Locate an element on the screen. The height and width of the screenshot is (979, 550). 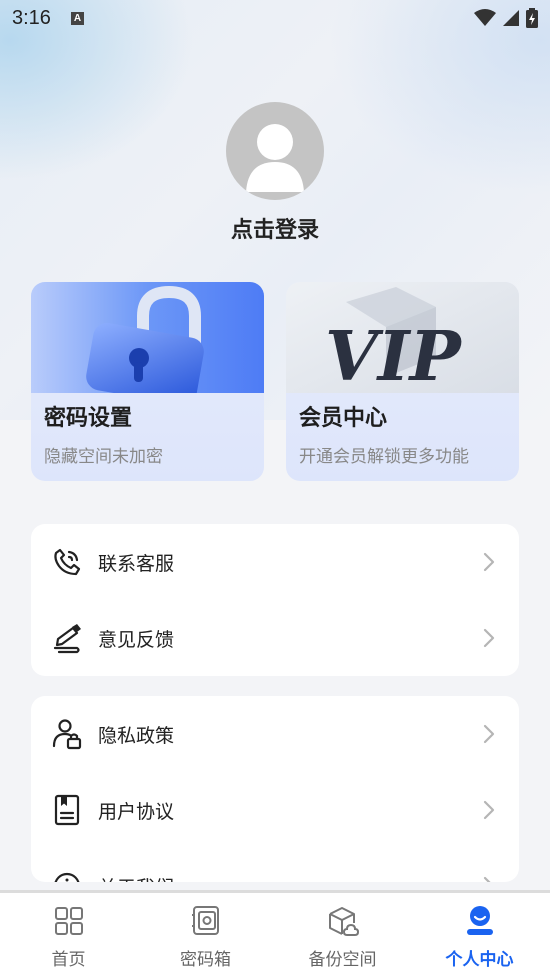
menu-item-privacy-policy: 隐私政策 is located at coordinates (275, 734).